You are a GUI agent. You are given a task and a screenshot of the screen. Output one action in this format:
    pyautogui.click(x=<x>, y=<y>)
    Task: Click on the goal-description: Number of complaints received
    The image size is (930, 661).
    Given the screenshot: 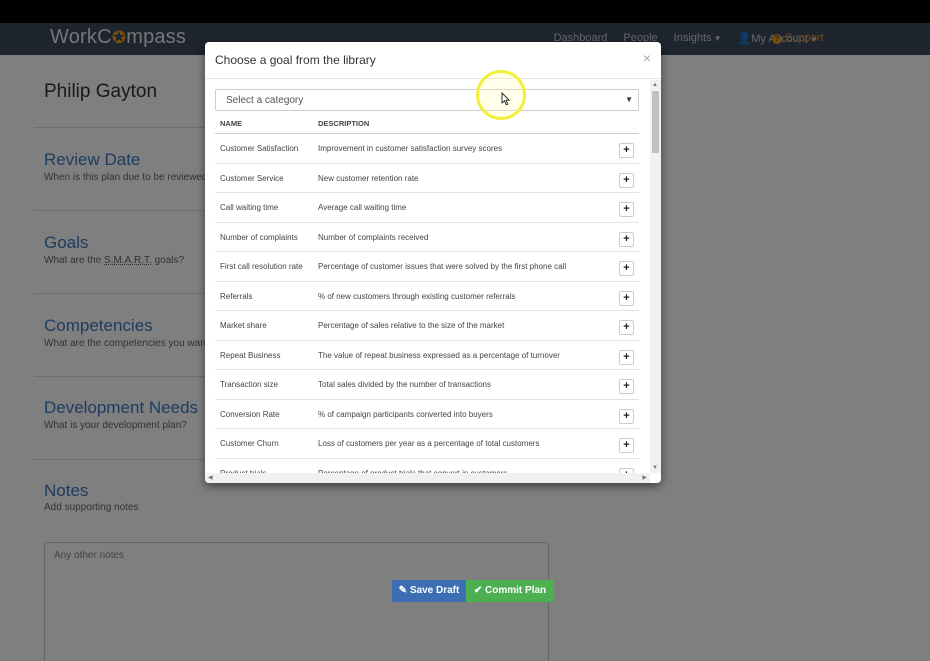 What is the action you would take?
    pyautogui.click(x=373, y=237)
    